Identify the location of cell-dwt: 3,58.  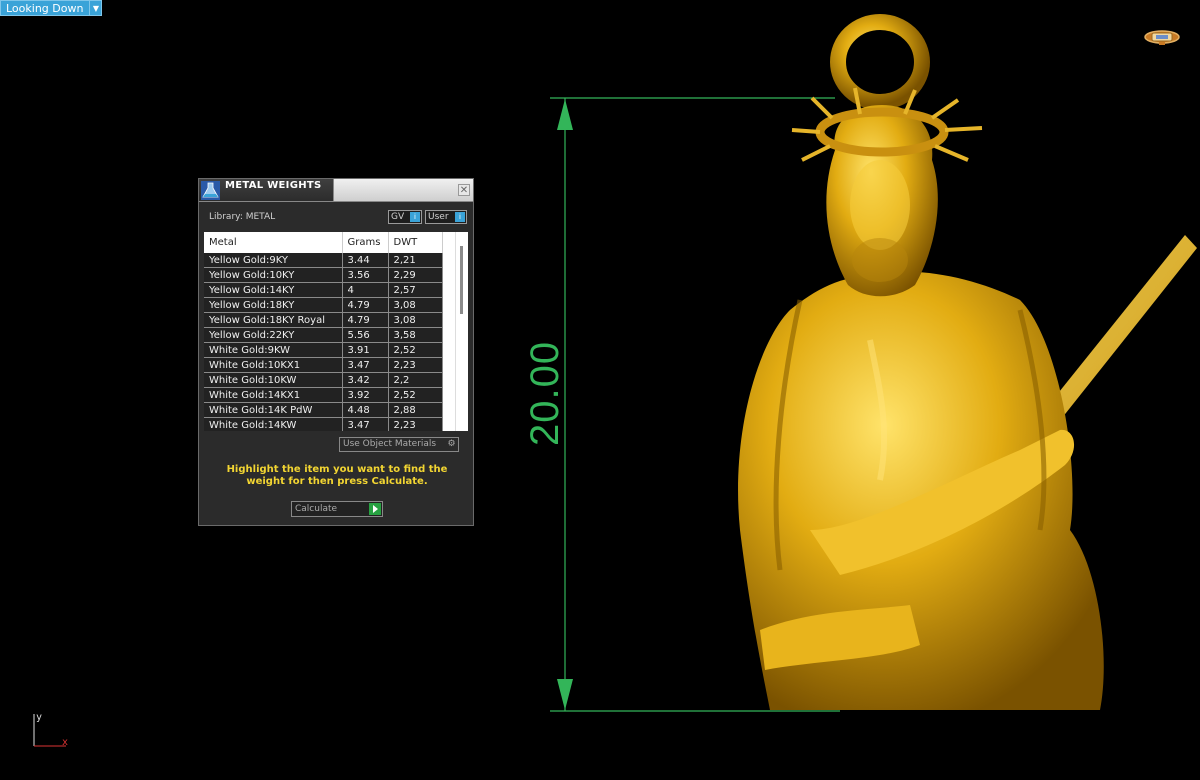
(415, 335).